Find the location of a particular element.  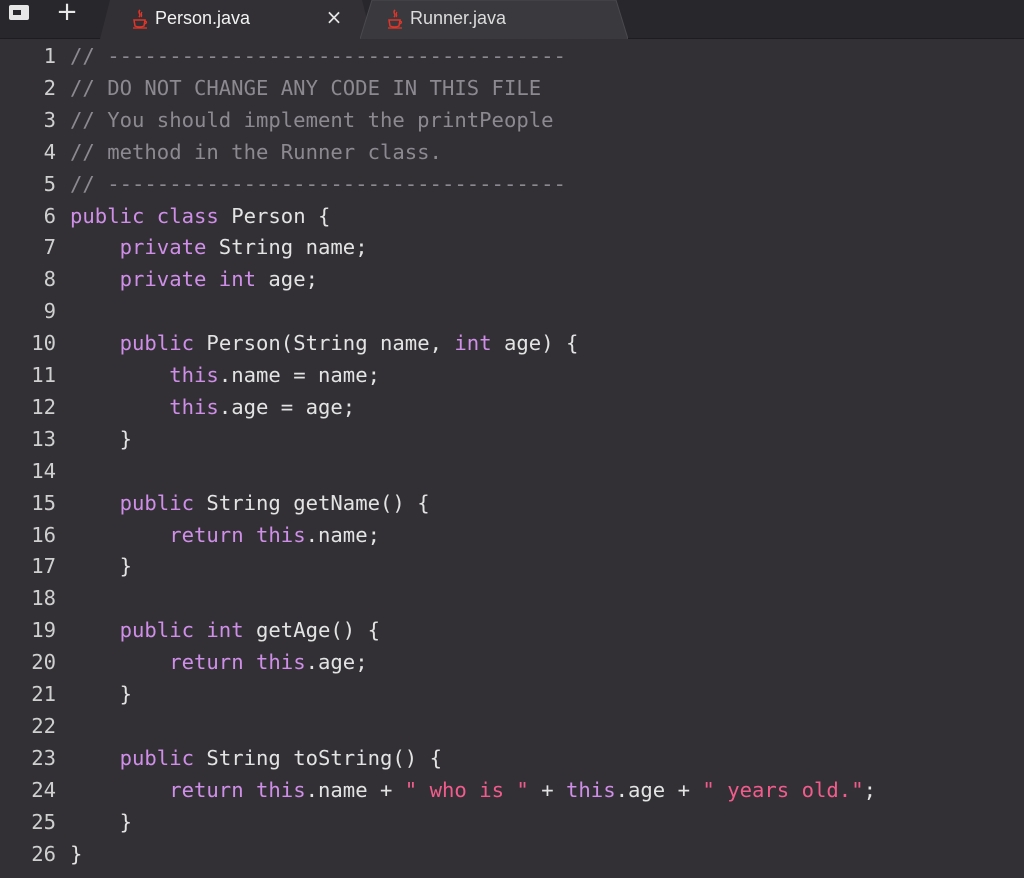

code-token: age; is located at coordinates (287, 279).